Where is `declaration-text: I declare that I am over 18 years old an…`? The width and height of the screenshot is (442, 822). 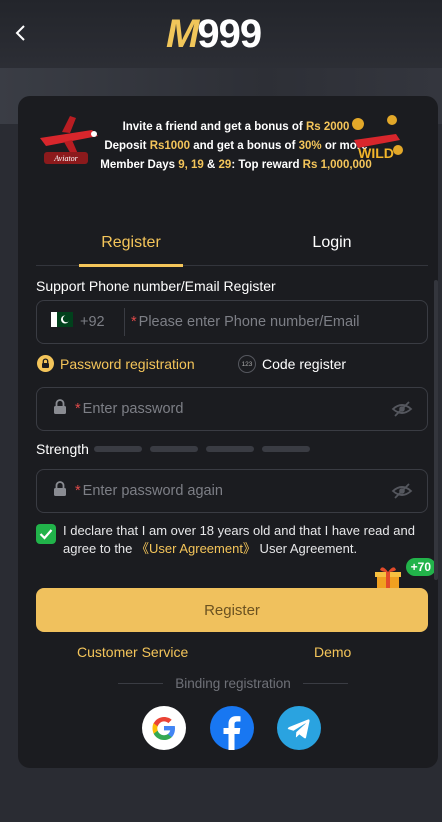 declaration-text: I declare that I am over 18 years old an… is located at coordinates (239, 539).